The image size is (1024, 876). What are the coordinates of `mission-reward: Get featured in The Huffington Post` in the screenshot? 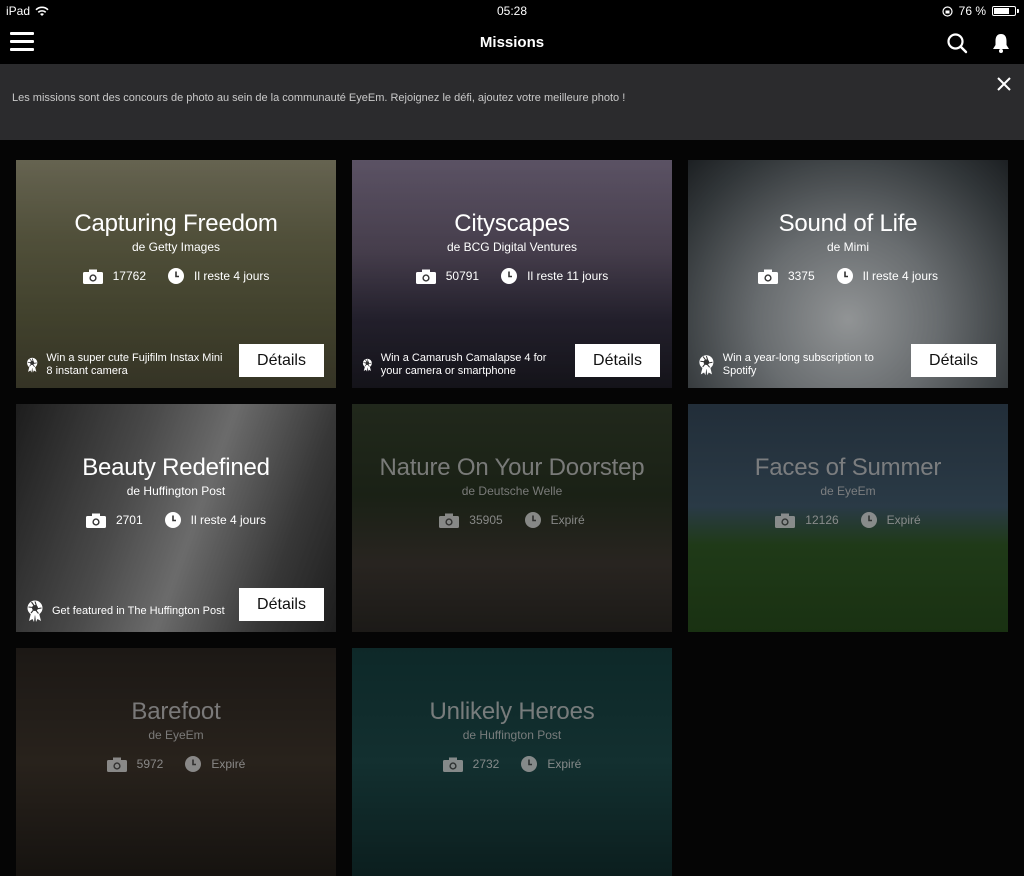 It's located at (126, 611).